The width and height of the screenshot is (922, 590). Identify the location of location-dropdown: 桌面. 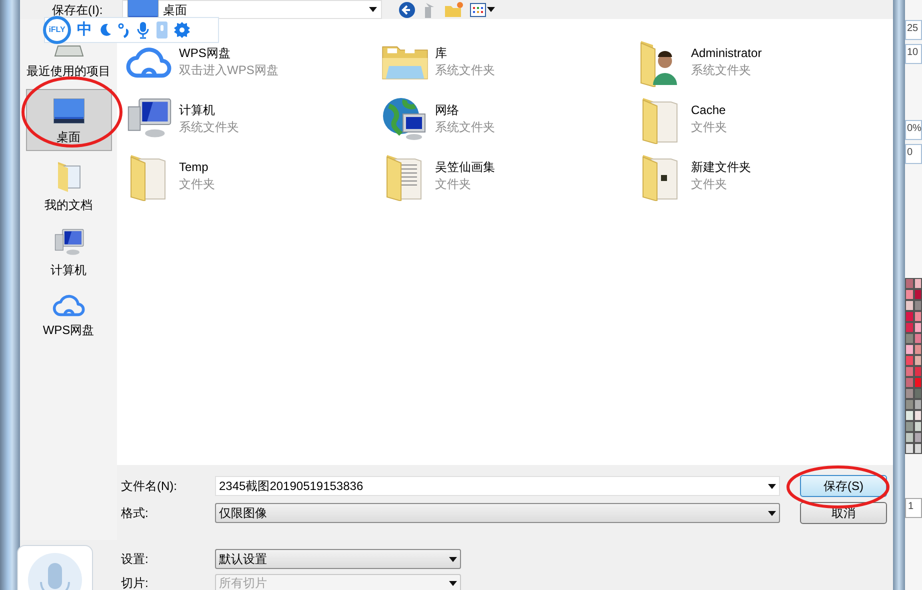
(252, 9).